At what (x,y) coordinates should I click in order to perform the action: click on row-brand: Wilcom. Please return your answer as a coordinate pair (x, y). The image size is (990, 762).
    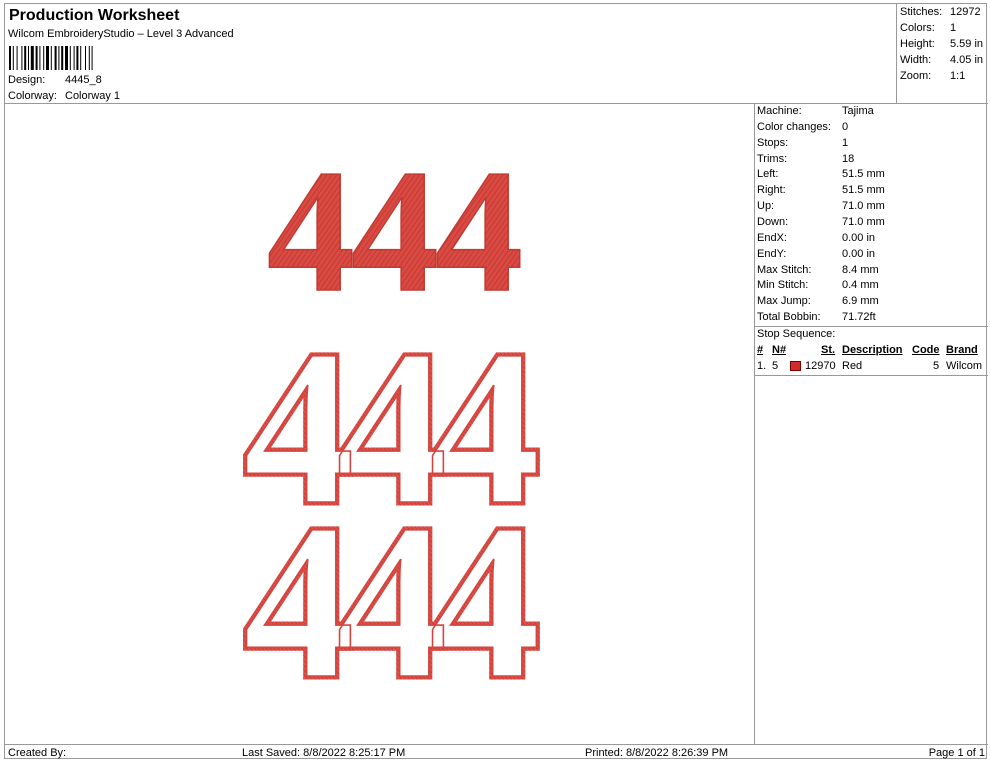
    Looking at the image, I should click on (964, 366).